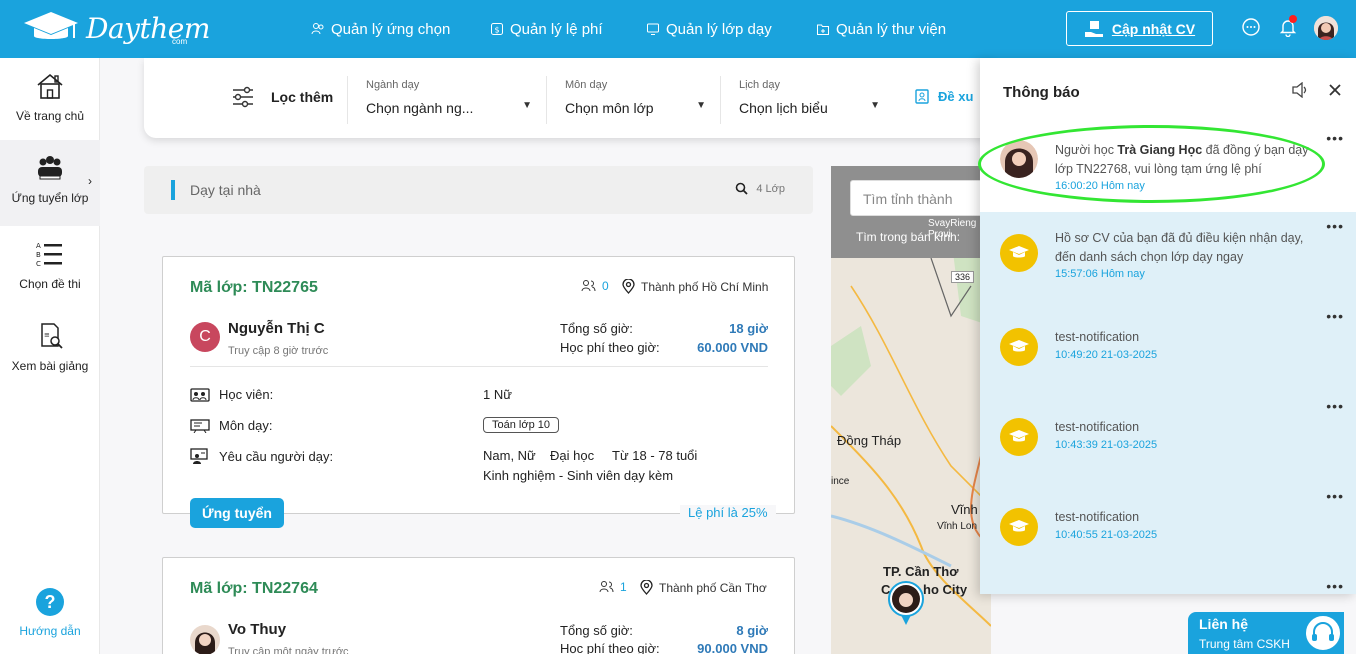 This screenshot has height=654, width=1356. What do you see at coordinates (50, 631) in the screenshot?
I see `help-label: Hướng dẫn` at bounding box center [50, 631].